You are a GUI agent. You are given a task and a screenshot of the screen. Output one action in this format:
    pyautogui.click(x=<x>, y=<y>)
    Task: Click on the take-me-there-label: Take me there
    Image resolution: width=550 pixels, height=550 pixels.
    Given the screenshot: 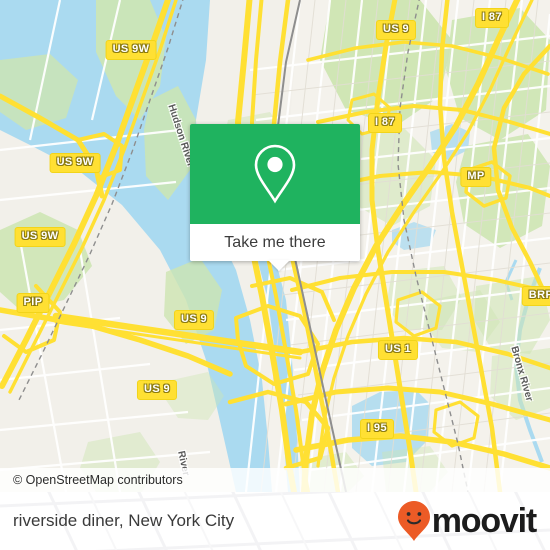 What is the action you would take?
    pyautogui.click(x=275, y=242)
    